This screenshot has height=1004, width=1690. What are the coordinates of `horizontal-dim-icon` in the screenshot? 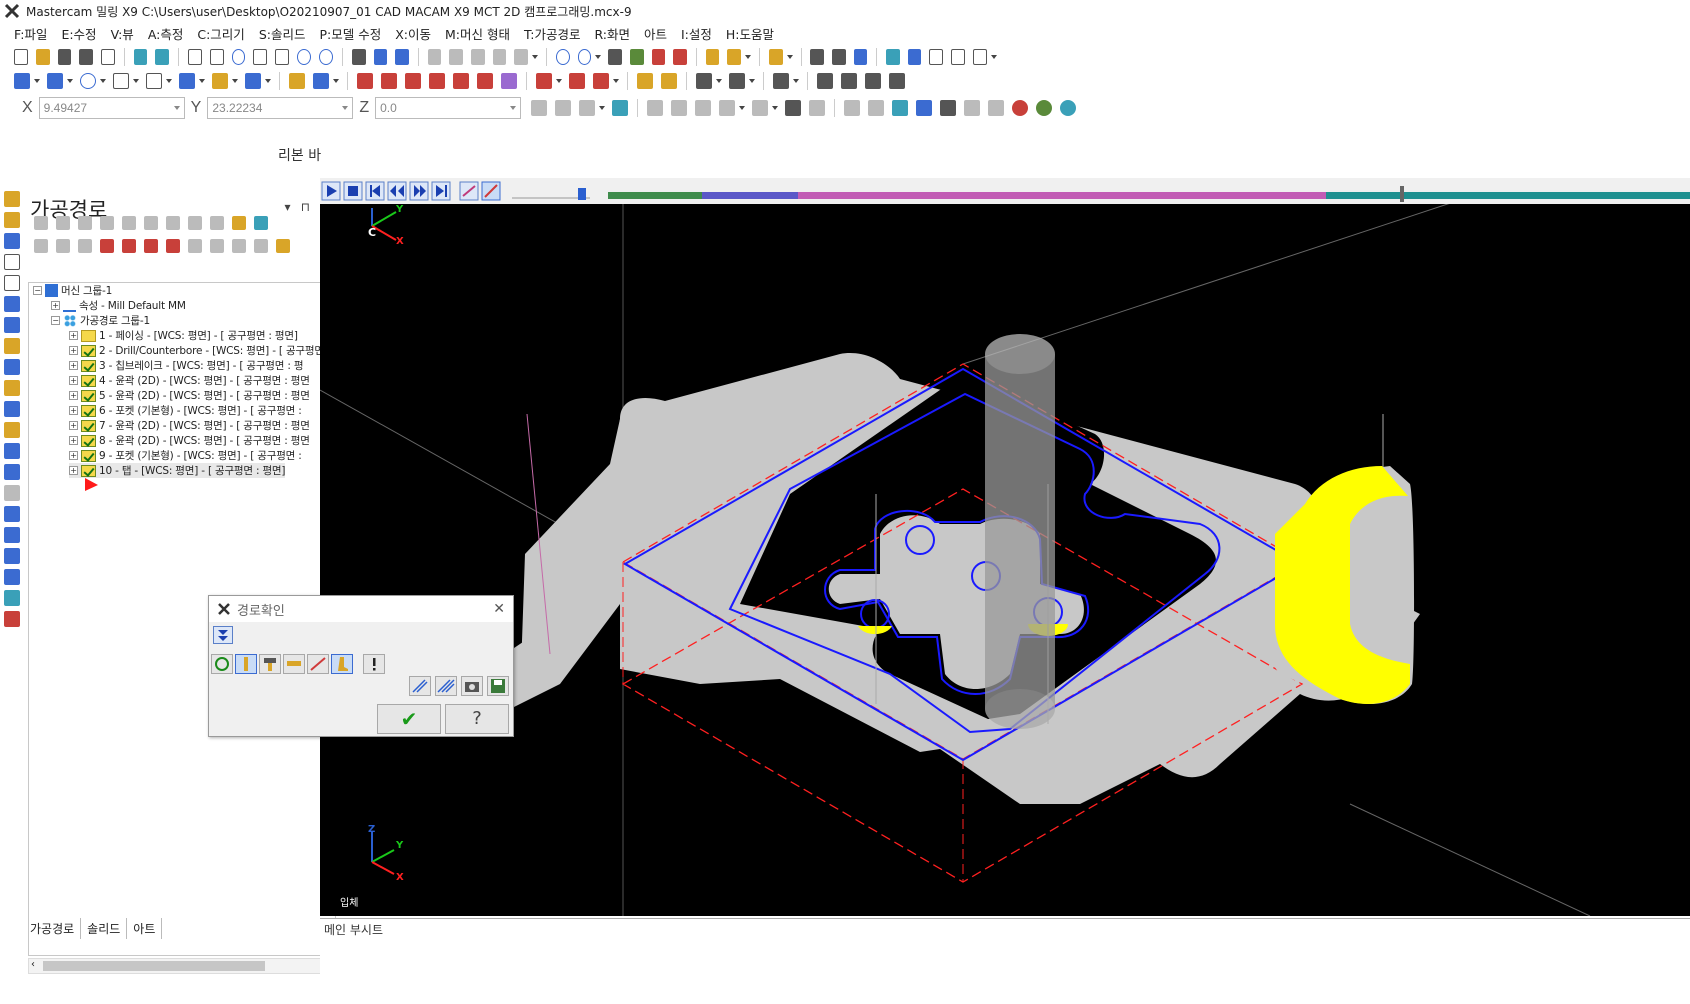 It's located at (704, 81).